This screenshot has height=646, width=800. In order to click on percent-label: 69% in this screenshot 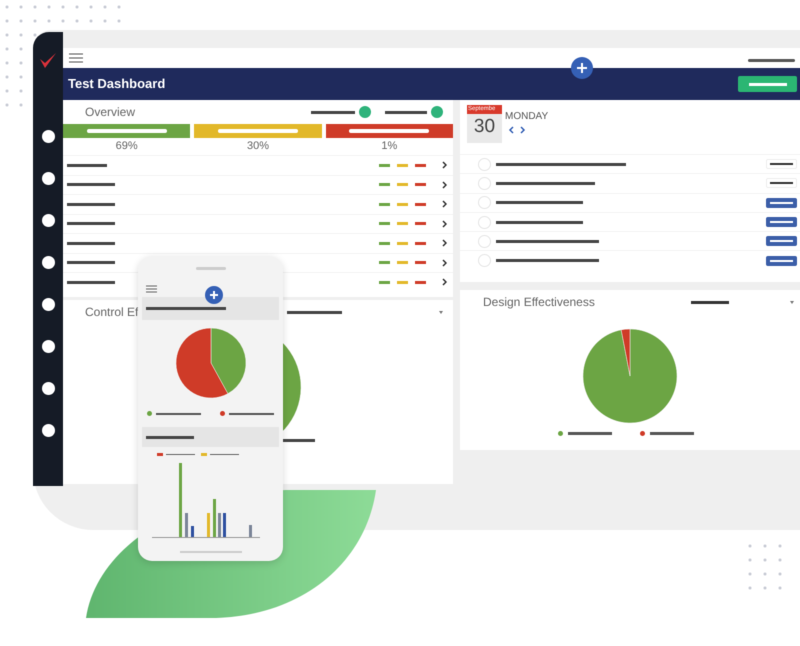, I will do `click(127, 146)`.